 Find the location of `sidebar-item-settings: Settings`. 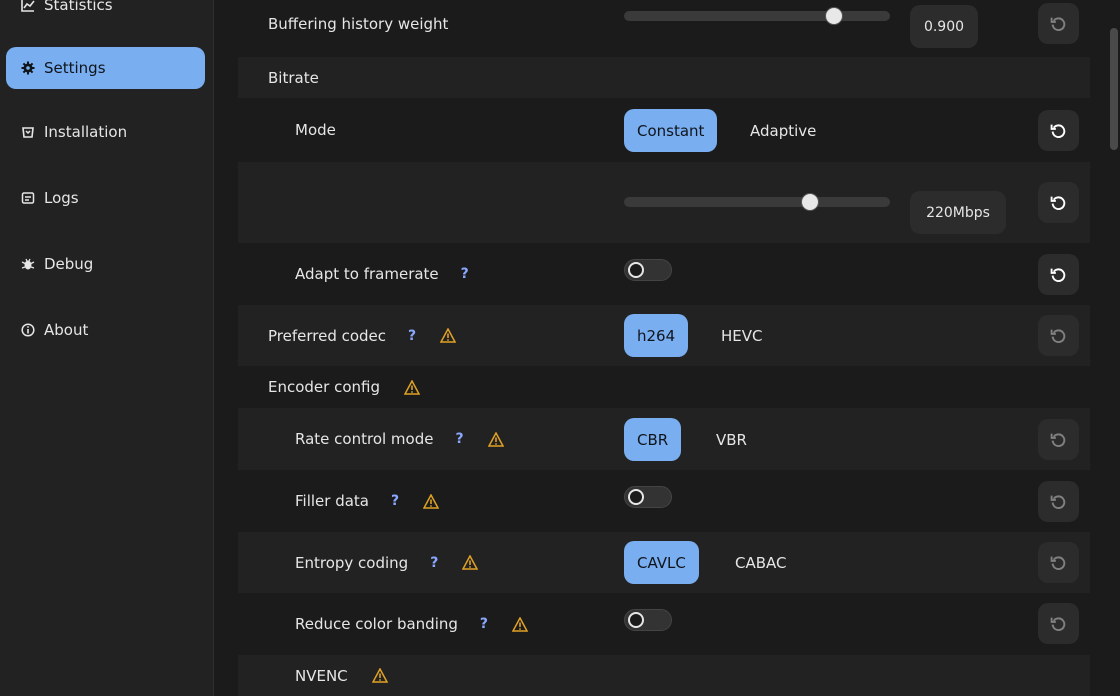

sidebar-item-settings: Settings is located at coordinates (105, 68).